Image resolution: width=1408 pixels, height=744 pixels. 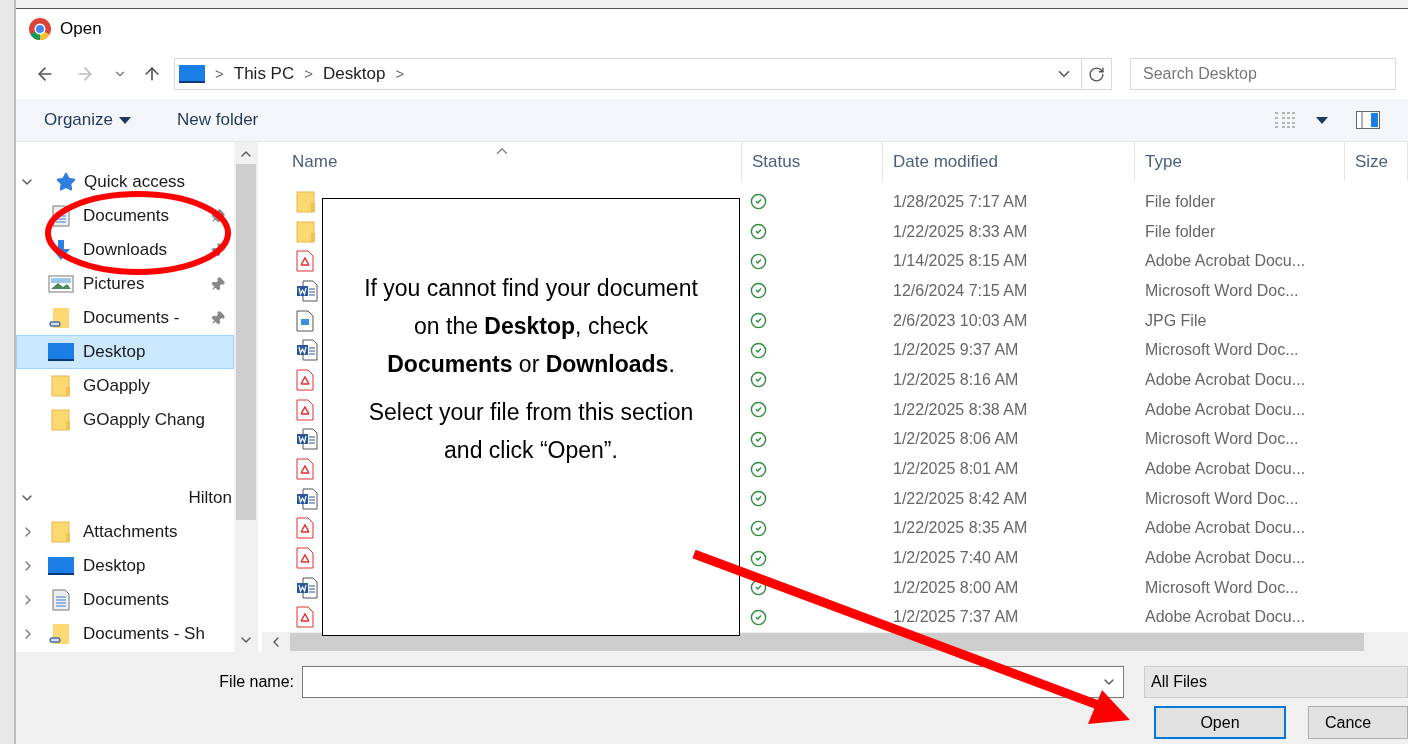 What do you see at coordinates (960, 231) in the screenshot?
I see `date-cell-text: 1/22/2025 8:33 AM` at bounding box center [960, 231].